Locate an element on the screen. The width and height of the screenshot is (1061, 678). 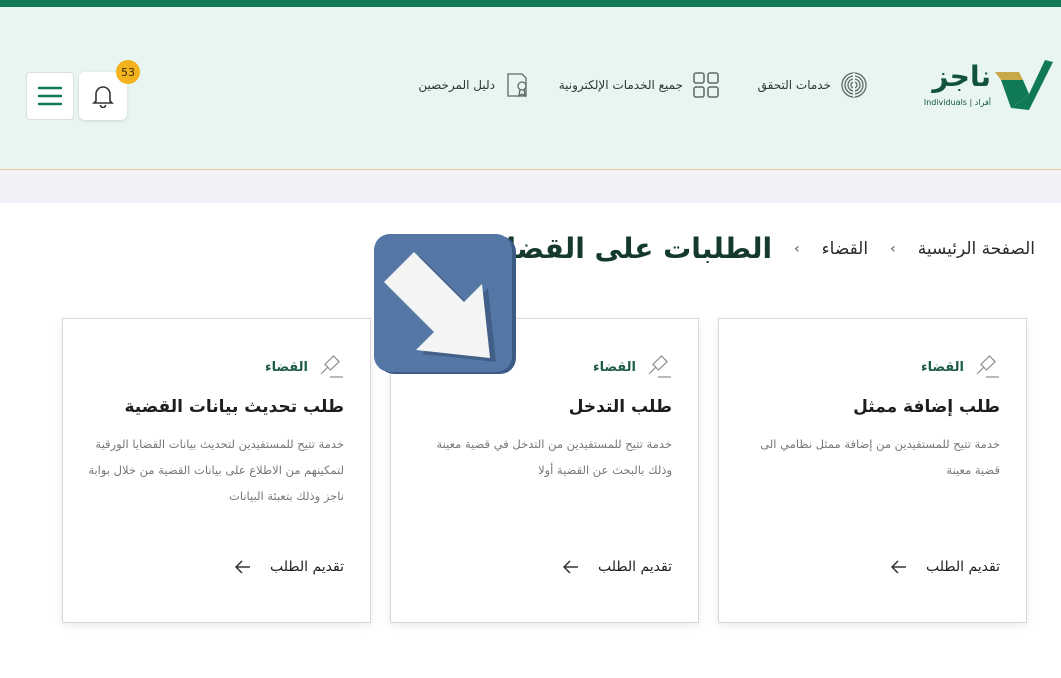
sub-header-bar is located at coordinates (530, 186).